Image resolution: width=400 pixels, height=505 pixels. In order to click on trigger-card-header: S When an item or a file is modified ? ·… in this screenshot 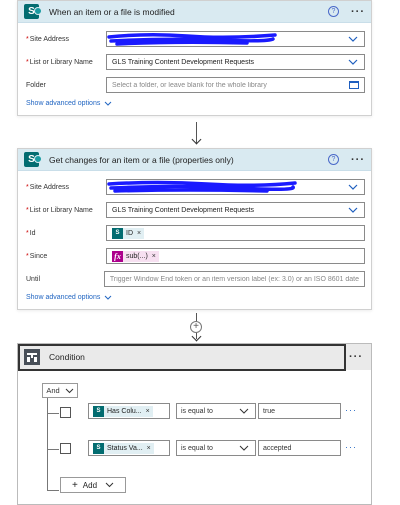, I will do `click(194, 12)`.